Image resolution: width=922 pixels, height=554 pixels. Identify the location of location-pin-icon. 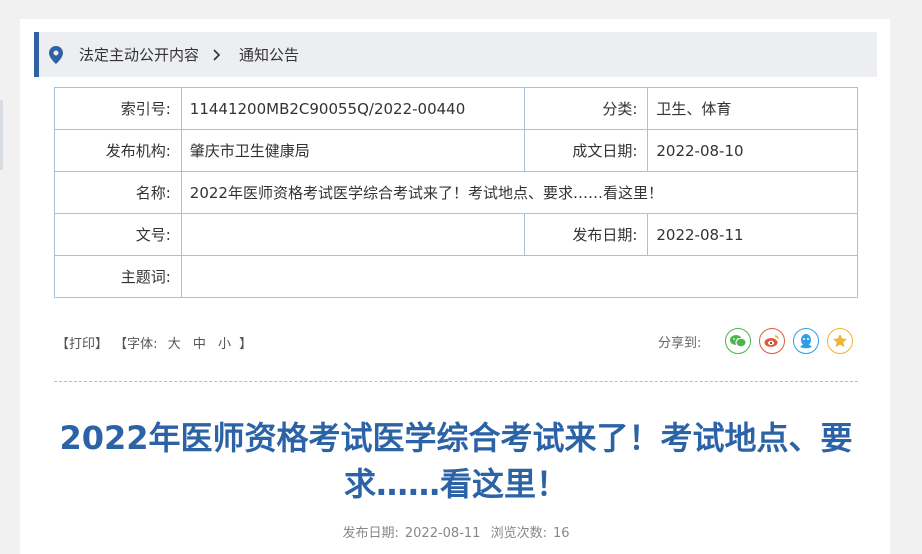
(56, 54).